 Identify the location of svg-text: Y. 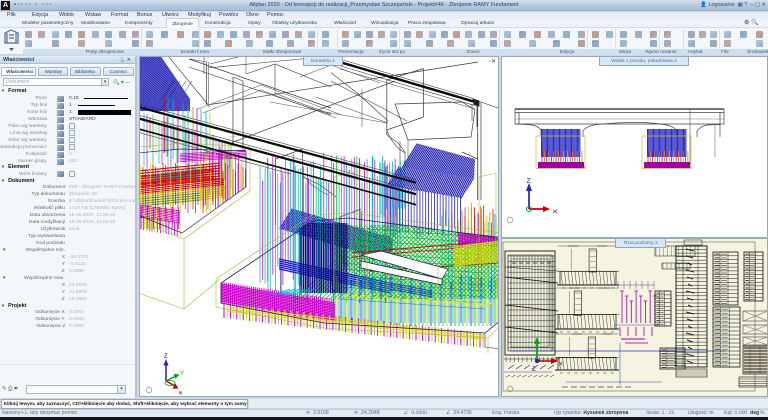
(182, 374).